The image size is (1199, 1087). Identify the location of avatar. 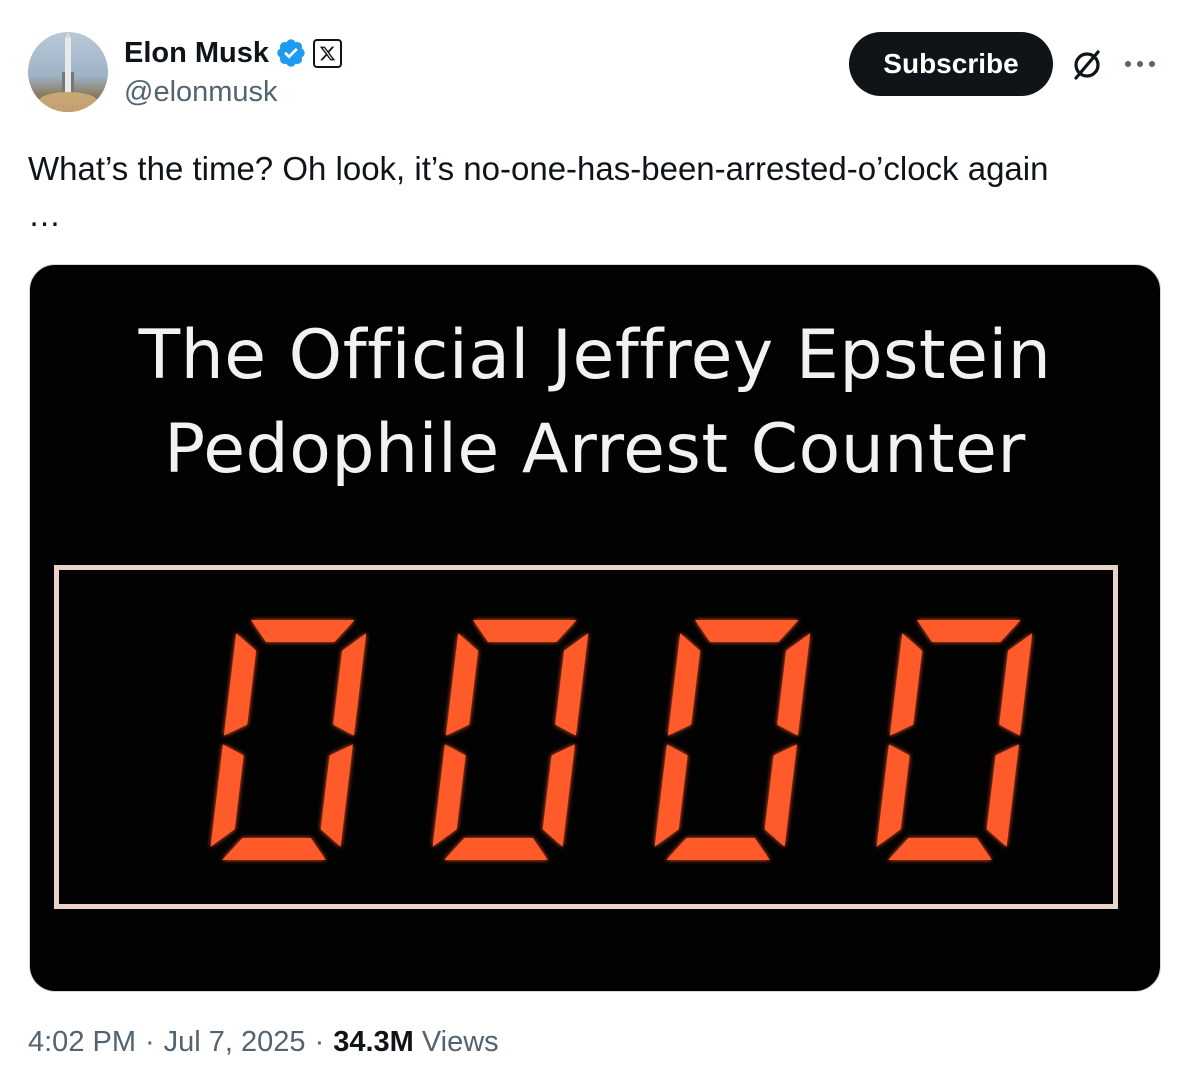
(68, 72).